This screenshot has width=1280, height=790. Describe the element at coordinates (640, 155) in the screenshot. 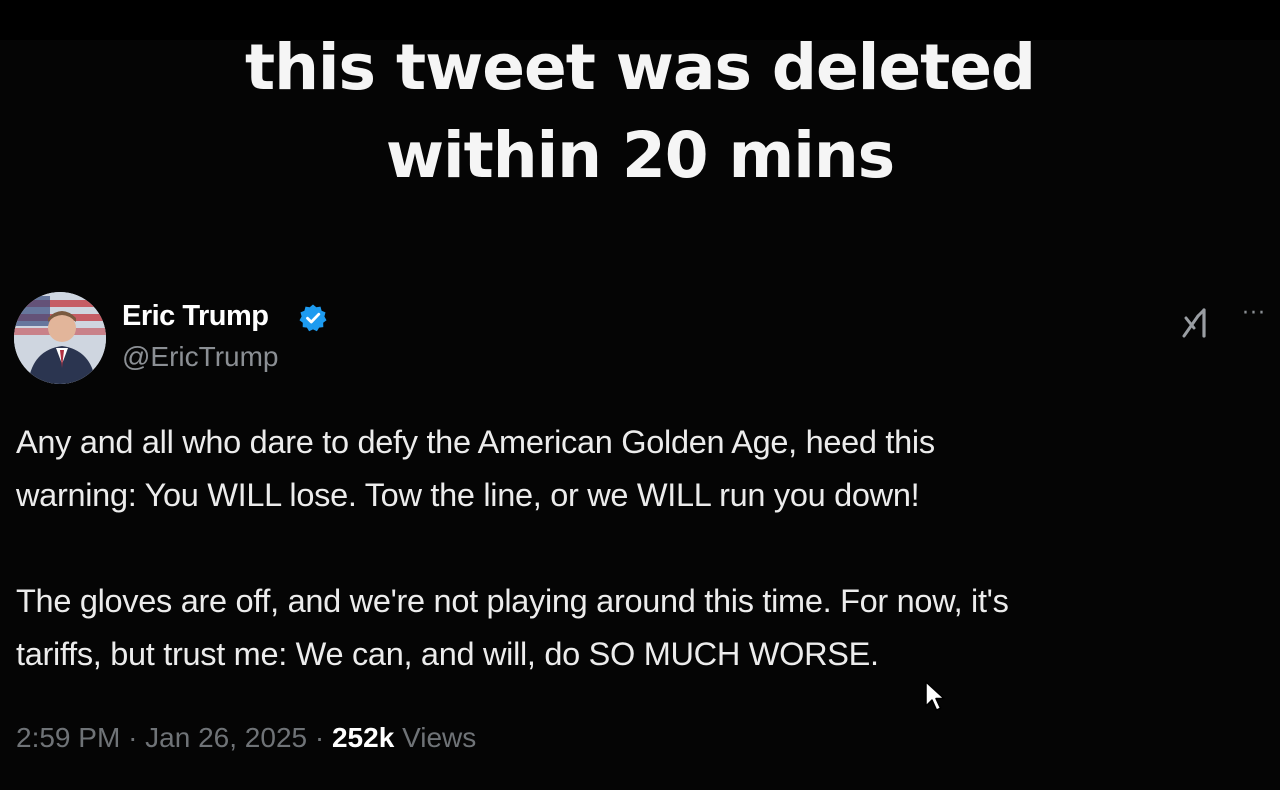

I see `caption-line-2: within 20 mins` at that location.